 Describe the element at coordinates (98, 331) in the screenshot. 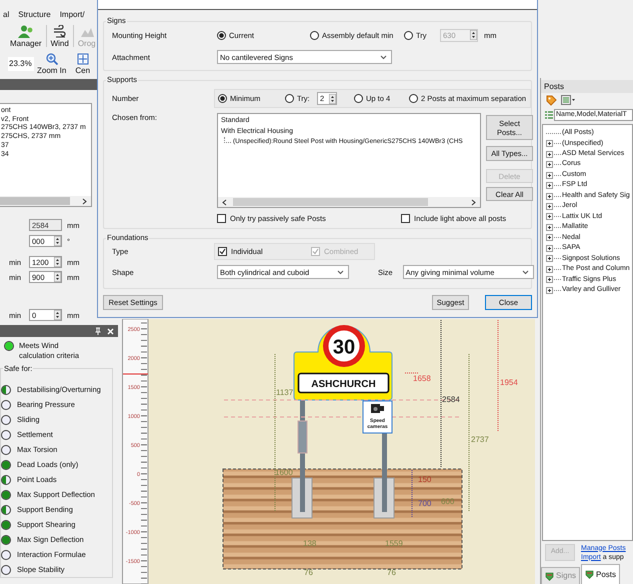

I see `pin-icon` at that location.